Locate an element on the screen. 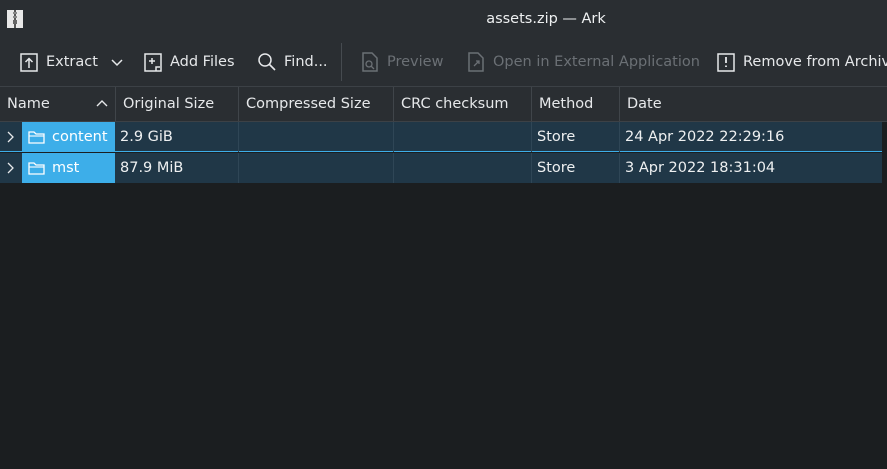 The image size is (887, 469). table-row: mst 87.9 MiB Store 3 Apr 2022 18:31:04 is located at coordinates (441, 168).